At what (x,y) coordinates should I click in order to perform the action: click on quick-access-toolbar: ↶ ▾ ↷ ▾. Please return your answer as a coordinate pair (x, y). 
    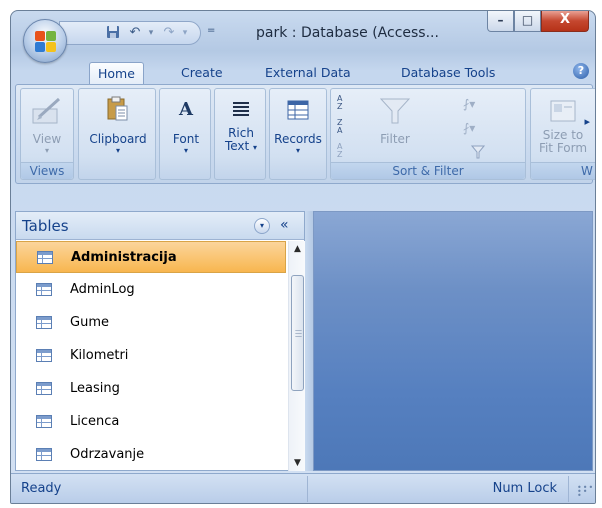
    Looking at the image, I should click on (130, 33).